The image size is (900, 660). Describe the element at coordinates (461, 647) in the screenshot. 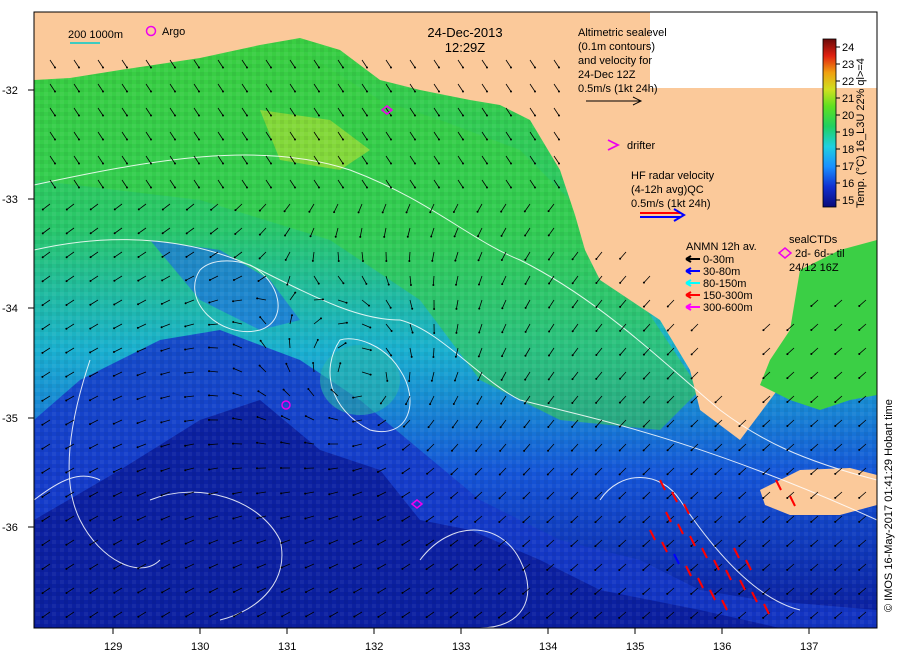

I see `x-tick-label: 133` at that location.